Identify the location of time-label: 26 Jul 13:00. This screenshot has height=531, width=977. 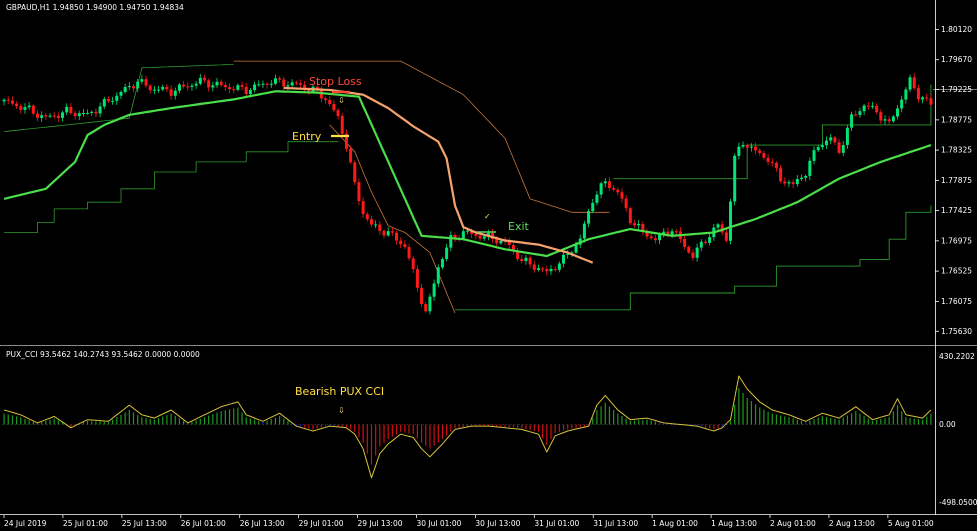
(262, 523).